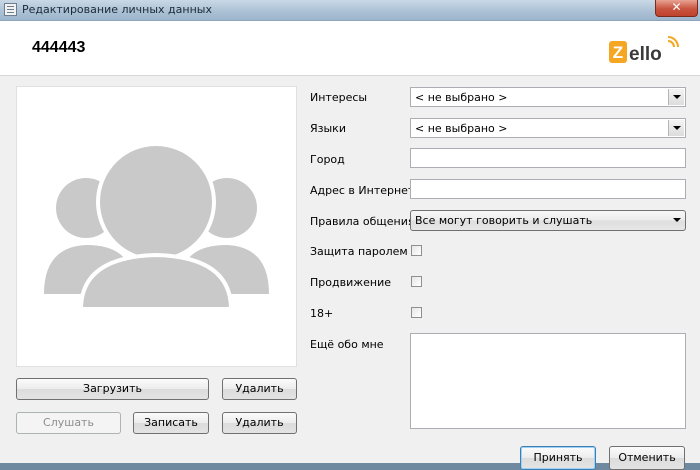 The width and height of the screenshot is (700, 470). I want to click on languages-label: Языки, so click(328, 128).